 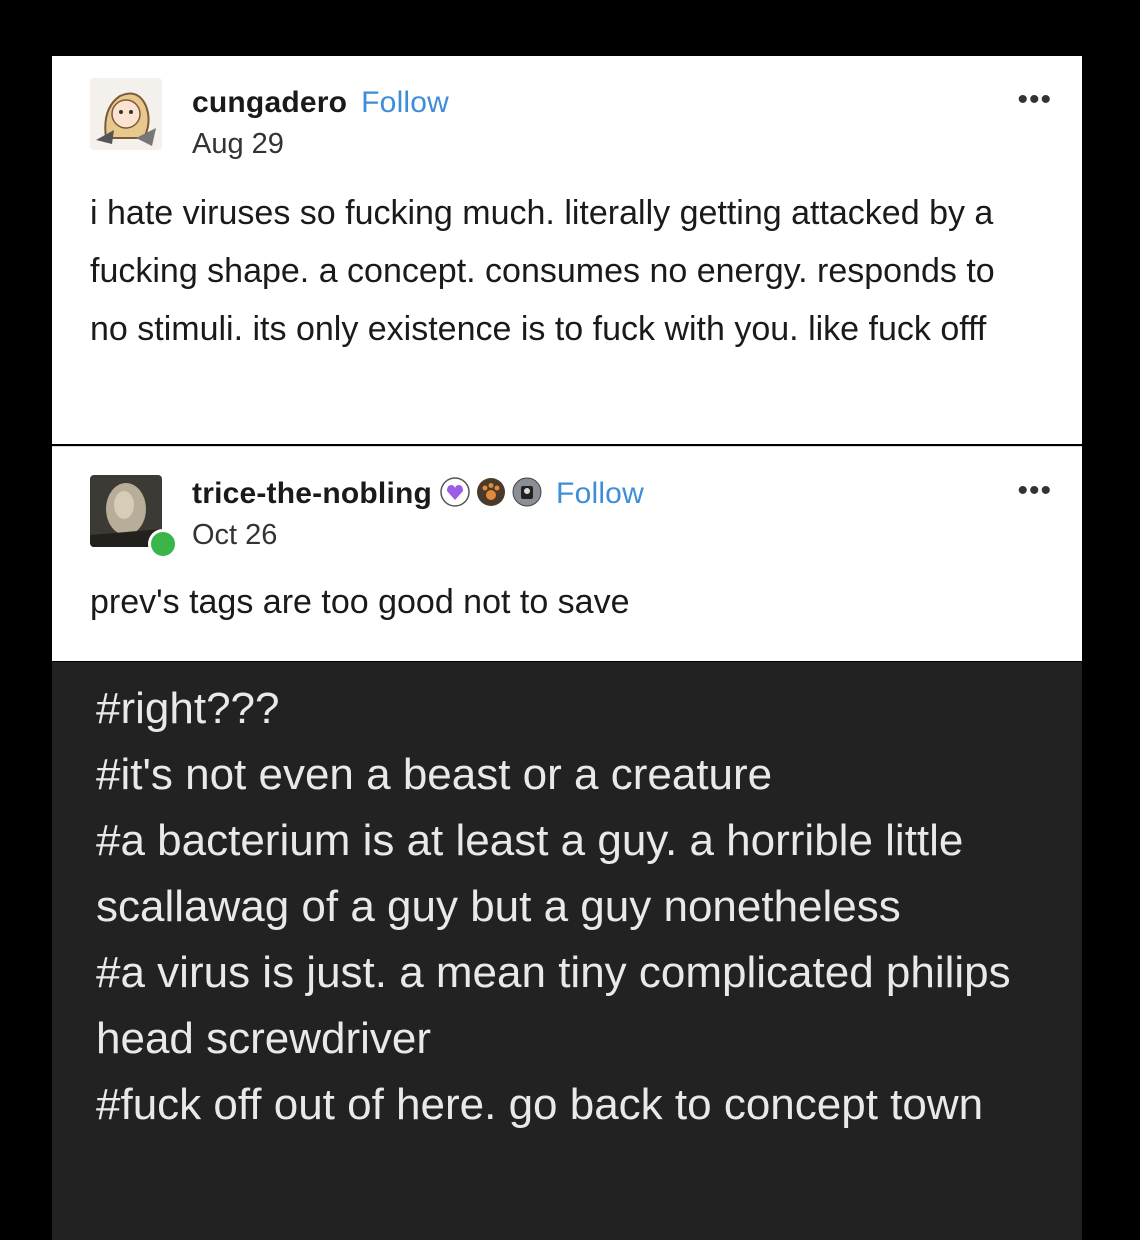 What do you see at coordinates (455, 492) in the screenshot?
I see `purple-heart-badge-icon` at bounding box center [455, 492].